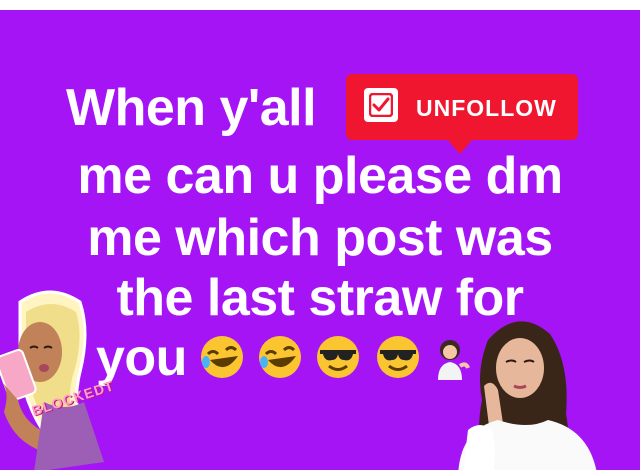  What do you see at coordinates (52, 380) in the screenshot?
I see `blonde-selfie-sticker` at bounding box center [52, 380].